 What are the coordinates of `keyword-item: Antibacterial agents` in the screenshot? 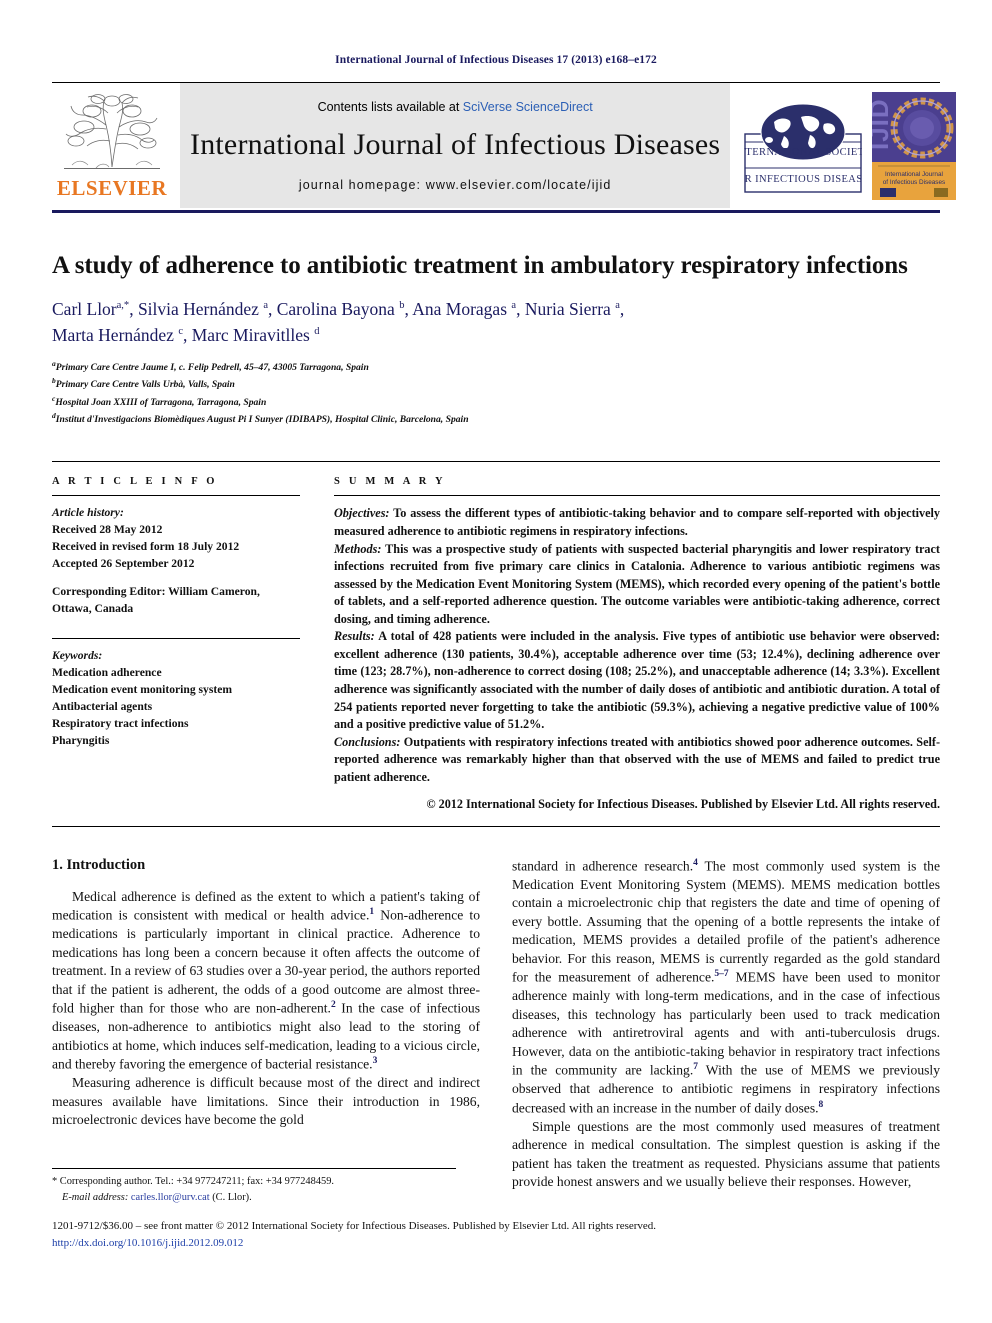 It's located at (102, 706).